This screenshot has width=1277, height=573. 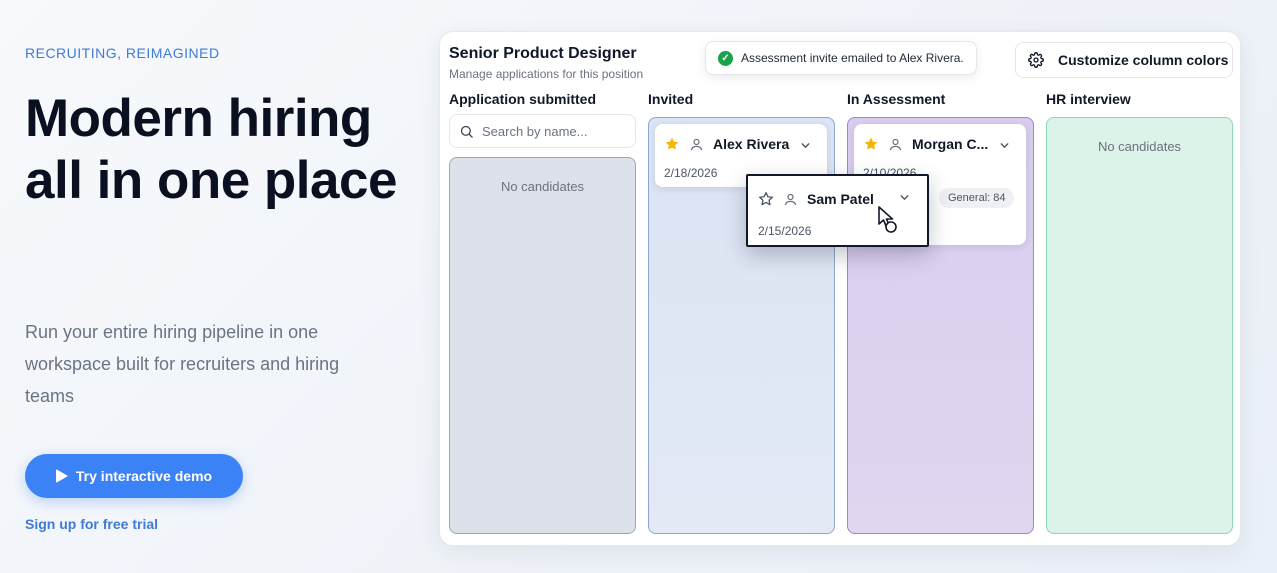 I want to click on eyebrow-label: RECRUITING, REIMAGINED, so click(x=122, y=53).